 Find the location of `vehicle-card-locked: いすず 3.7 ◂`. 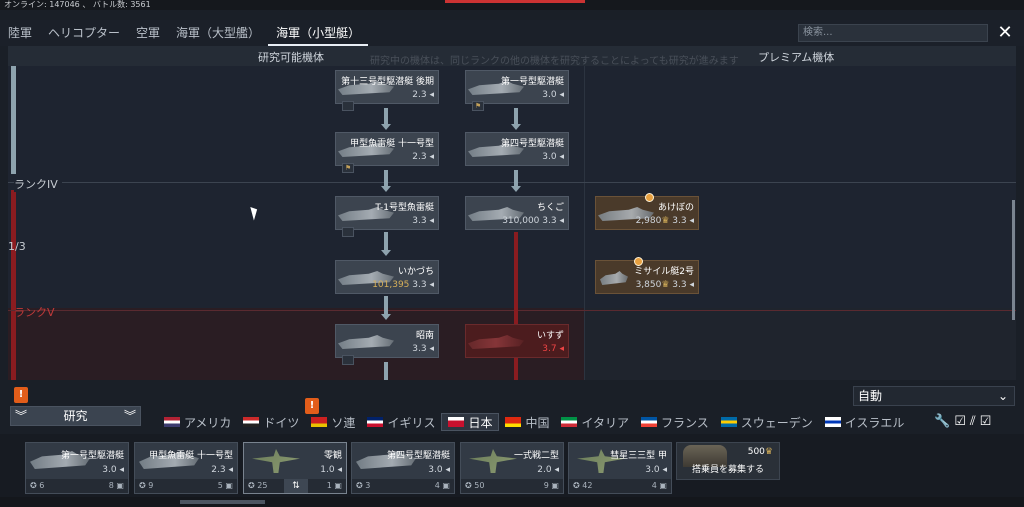

vehicle-card-locked: いすず 3.7 ◂ is located at coordinates (517, 341).